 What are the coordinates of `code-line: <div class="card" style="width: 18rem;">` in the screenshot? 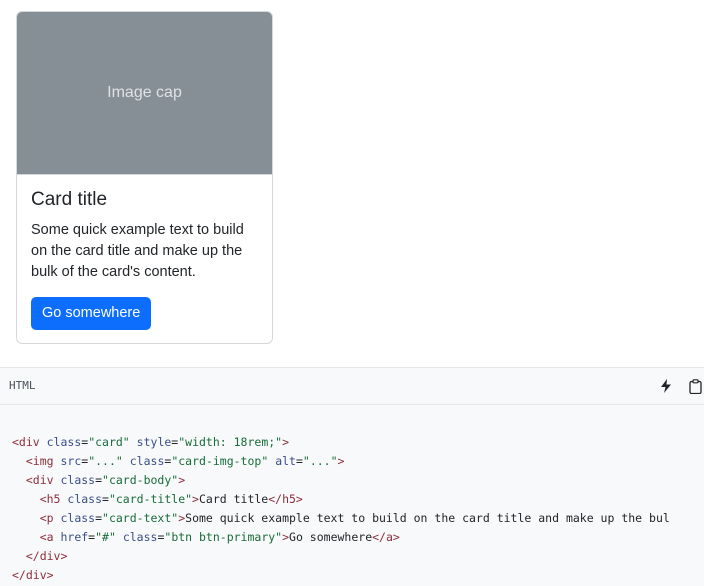 It's located at (150, 442).